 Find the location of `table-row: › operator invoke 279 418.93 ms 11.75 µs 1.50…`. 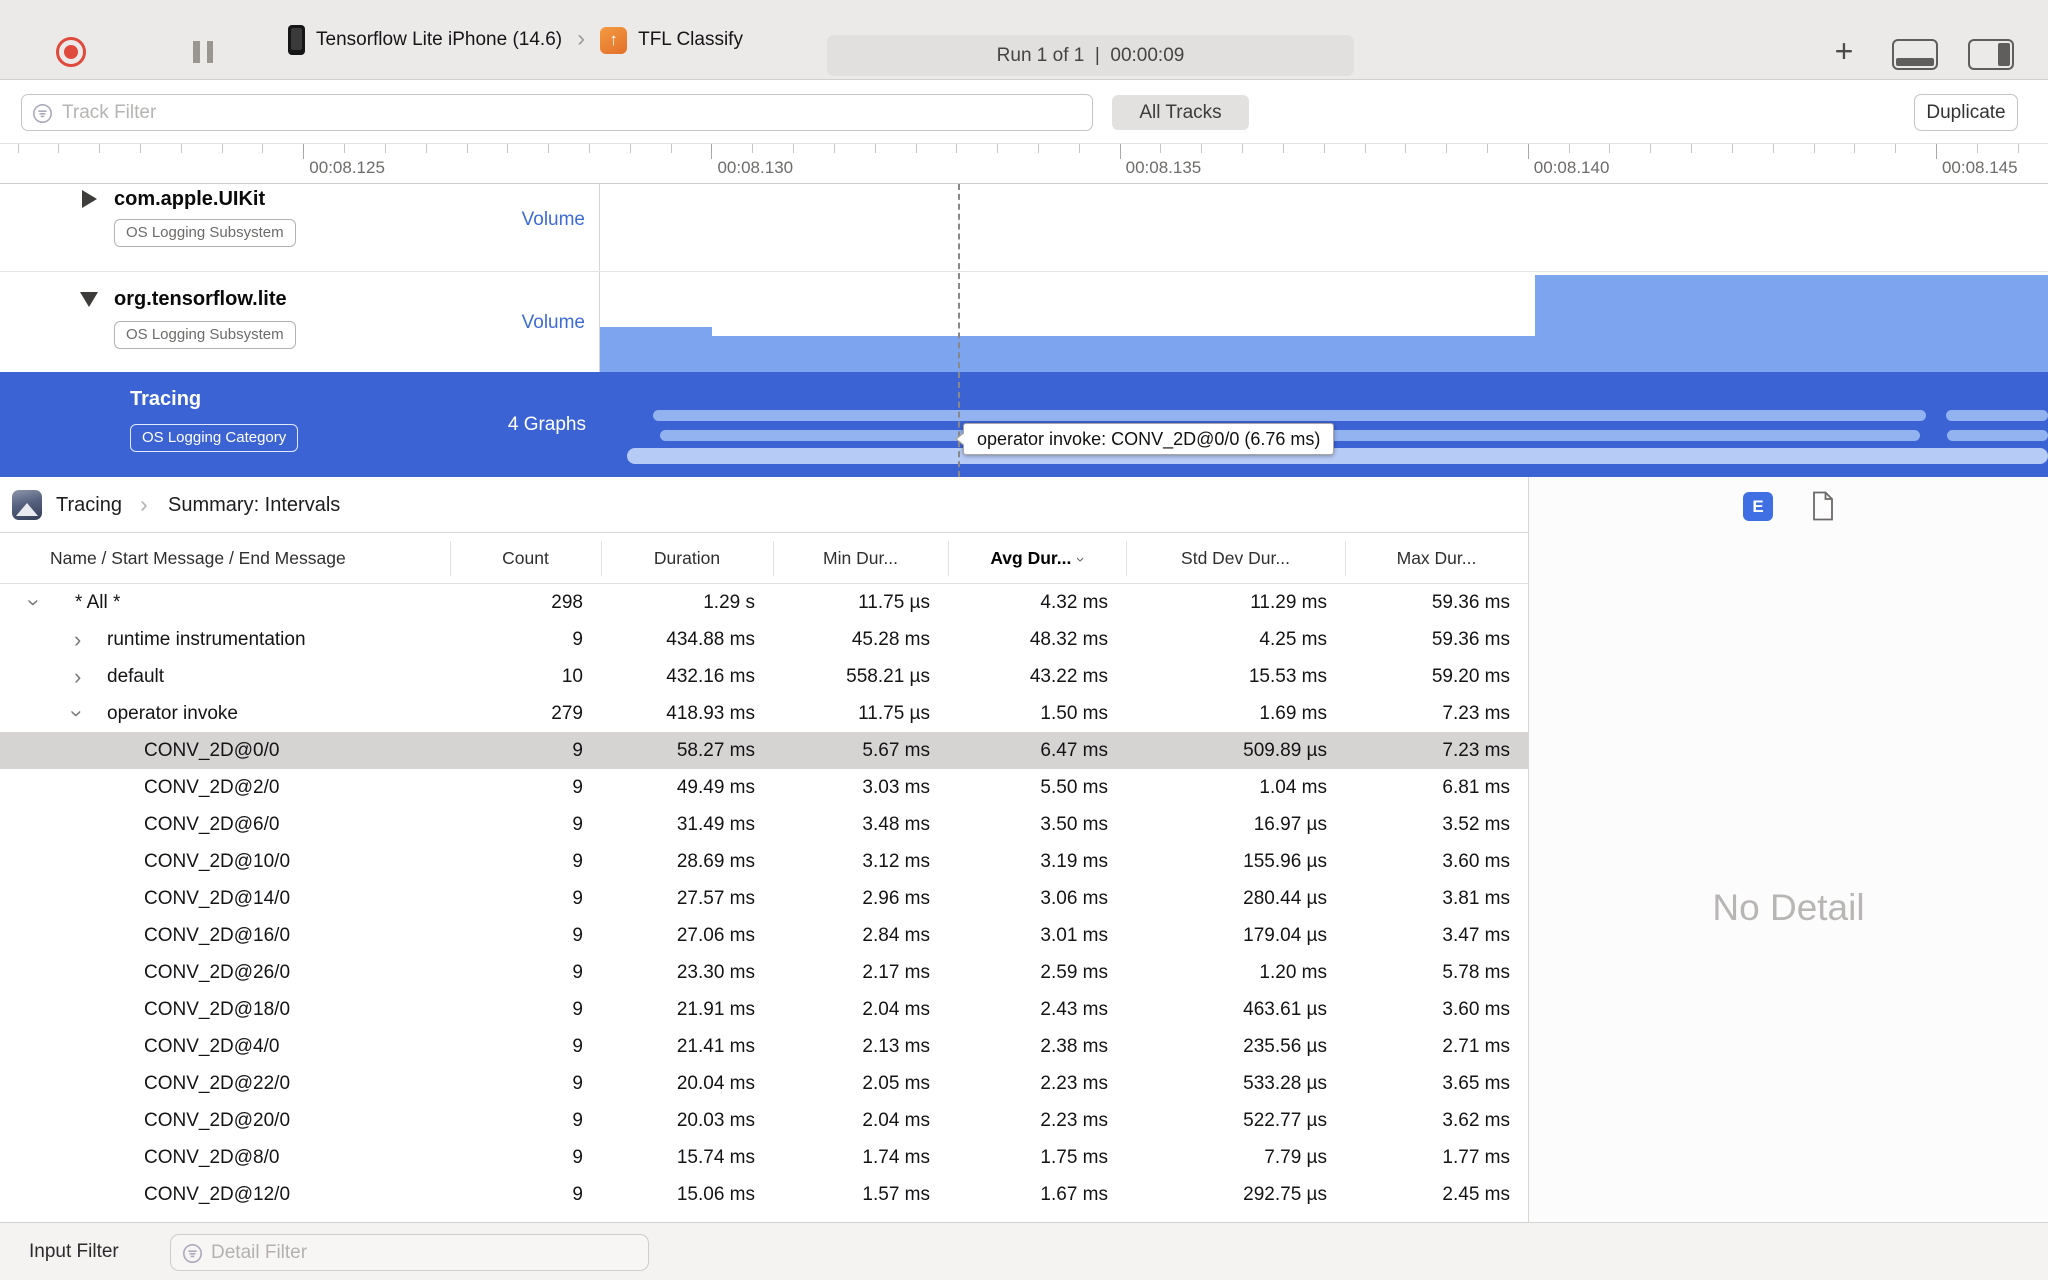

table-row: › operator invoke 279 418.93 ms 11.75 µs 1.50… is located at coordinates (764, 713).